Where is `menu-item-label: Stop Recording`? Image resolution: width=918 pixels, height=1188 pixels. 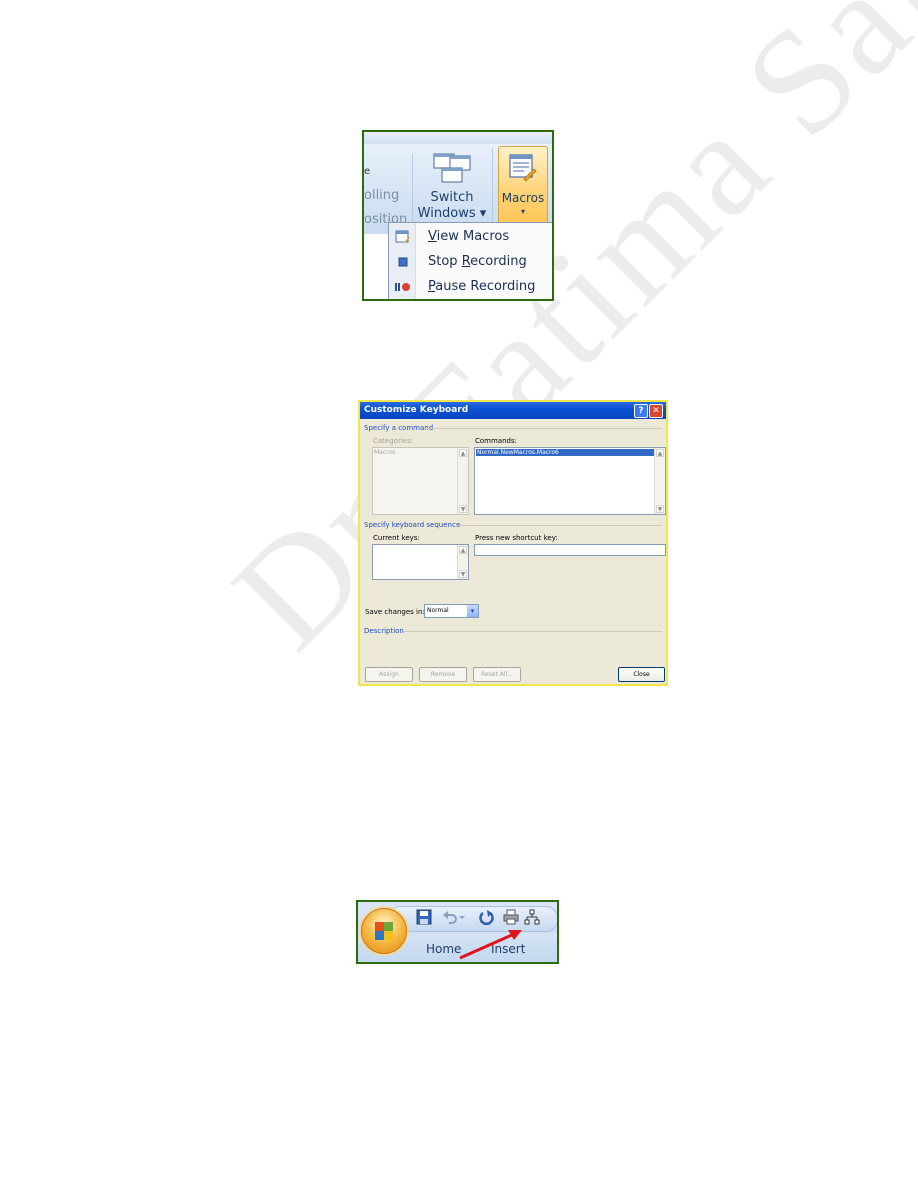
menu-item-label: Stop Recording is located at coordinates (477, 261).